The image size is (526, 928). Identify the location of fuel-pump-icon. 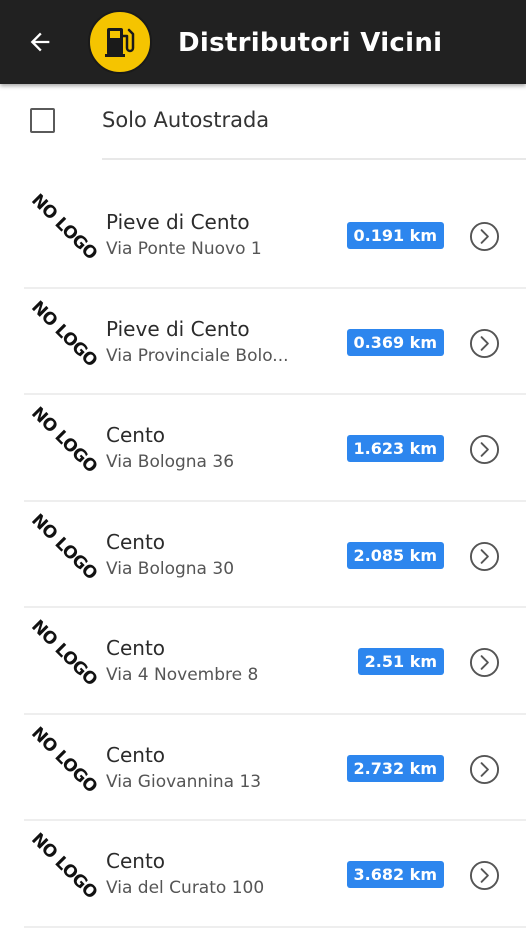
(120, 42).